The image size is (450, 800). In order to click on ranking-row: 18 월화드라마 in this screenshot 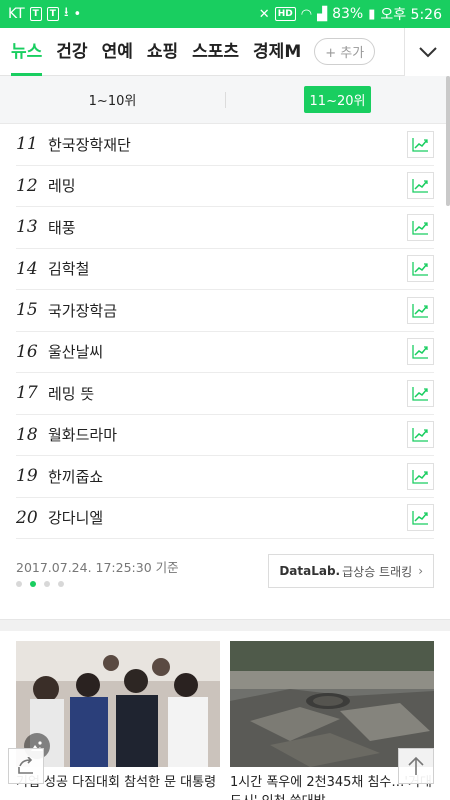, I will do `click(225, 435)`.